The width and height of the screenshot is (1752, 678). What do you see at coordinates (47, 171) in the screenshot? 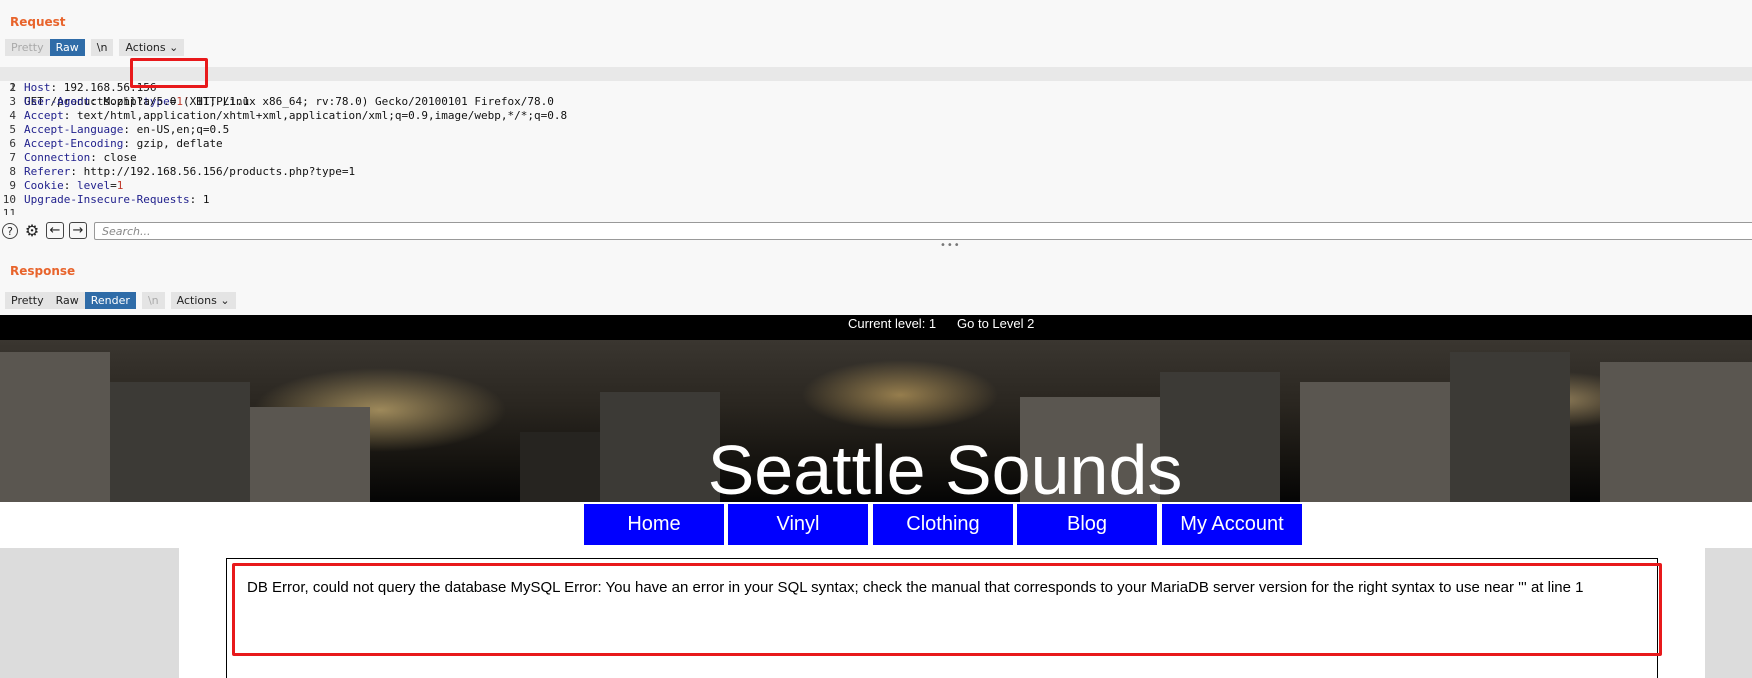
I see `header-key: Referer` at bounding box center [47, 171].